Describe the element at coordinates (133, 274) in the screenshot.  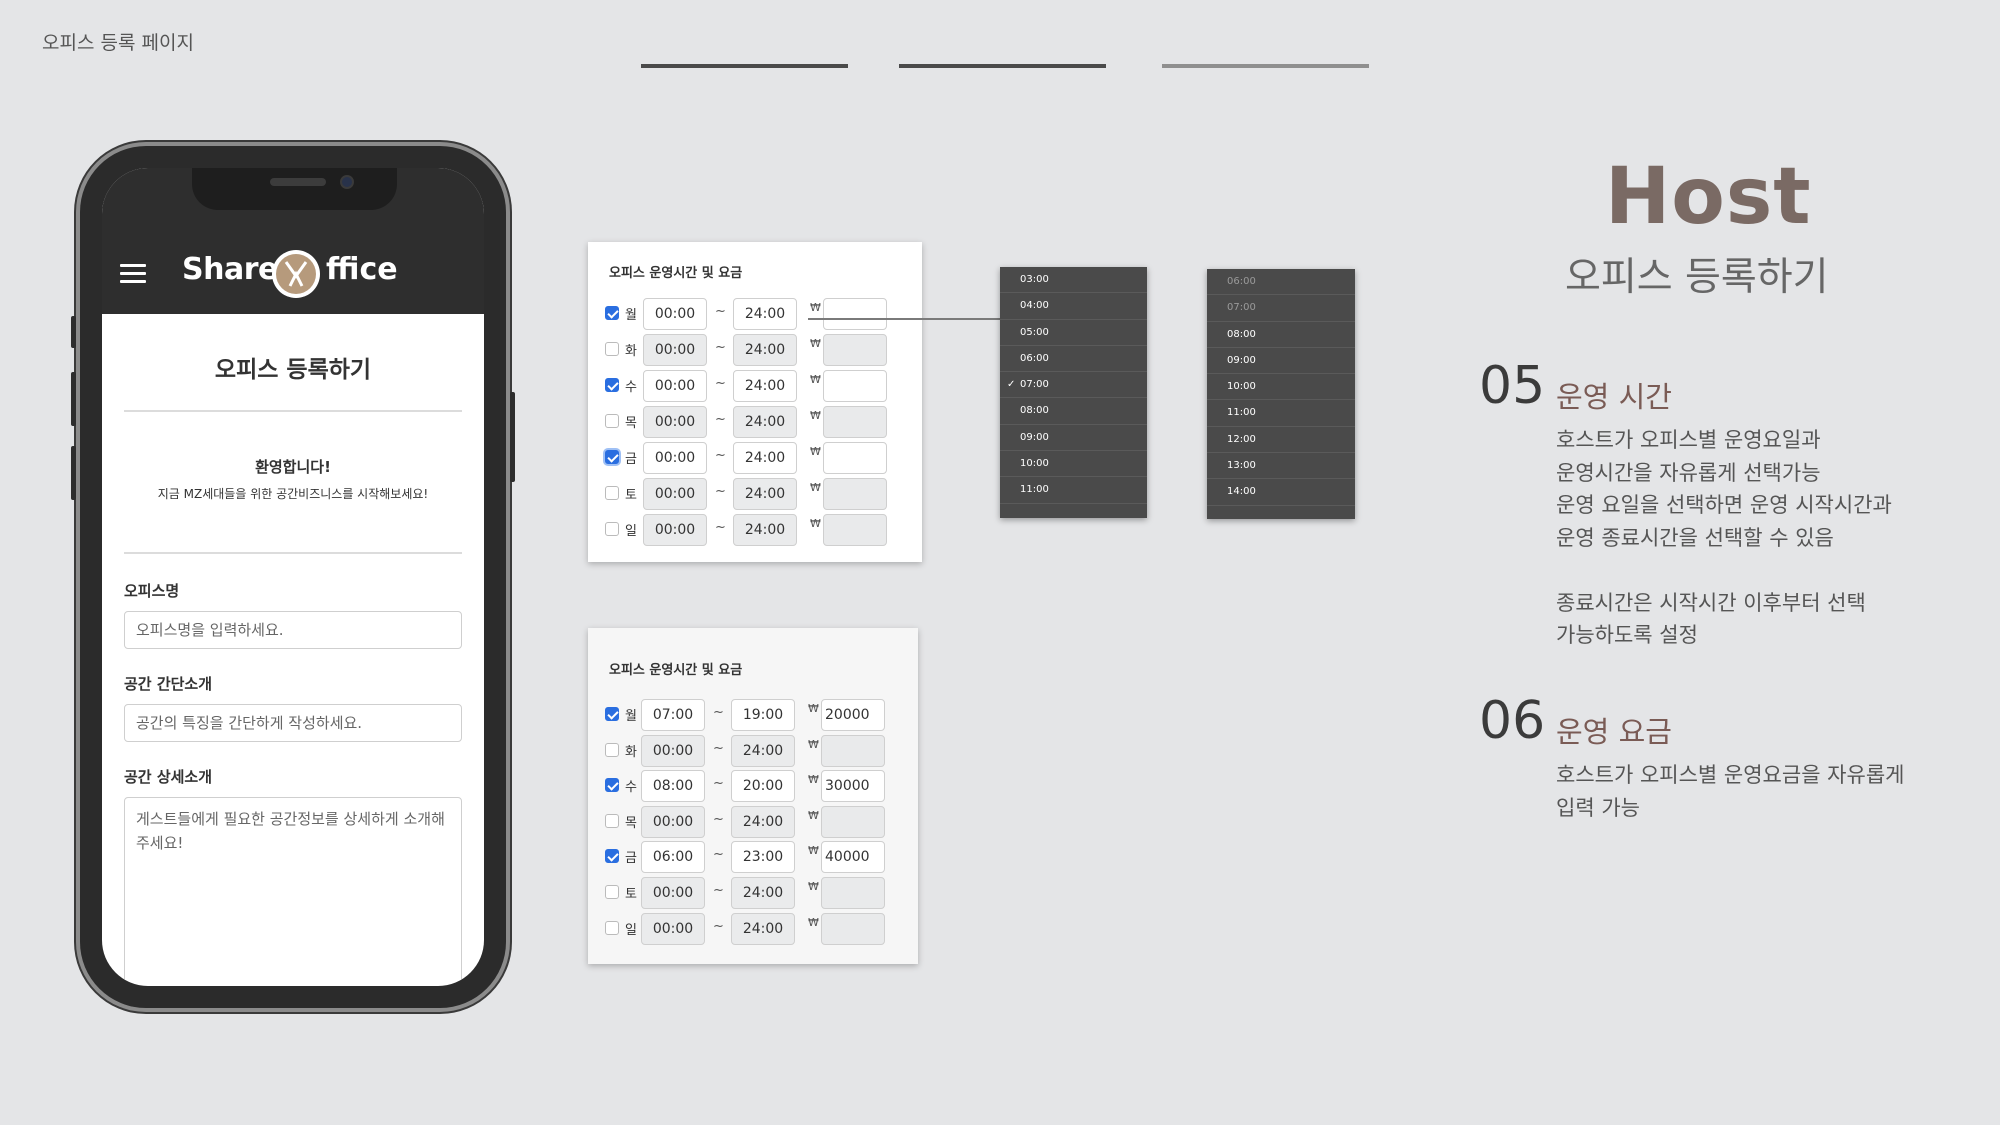
I see `hamburger-menu-icon` at that location.